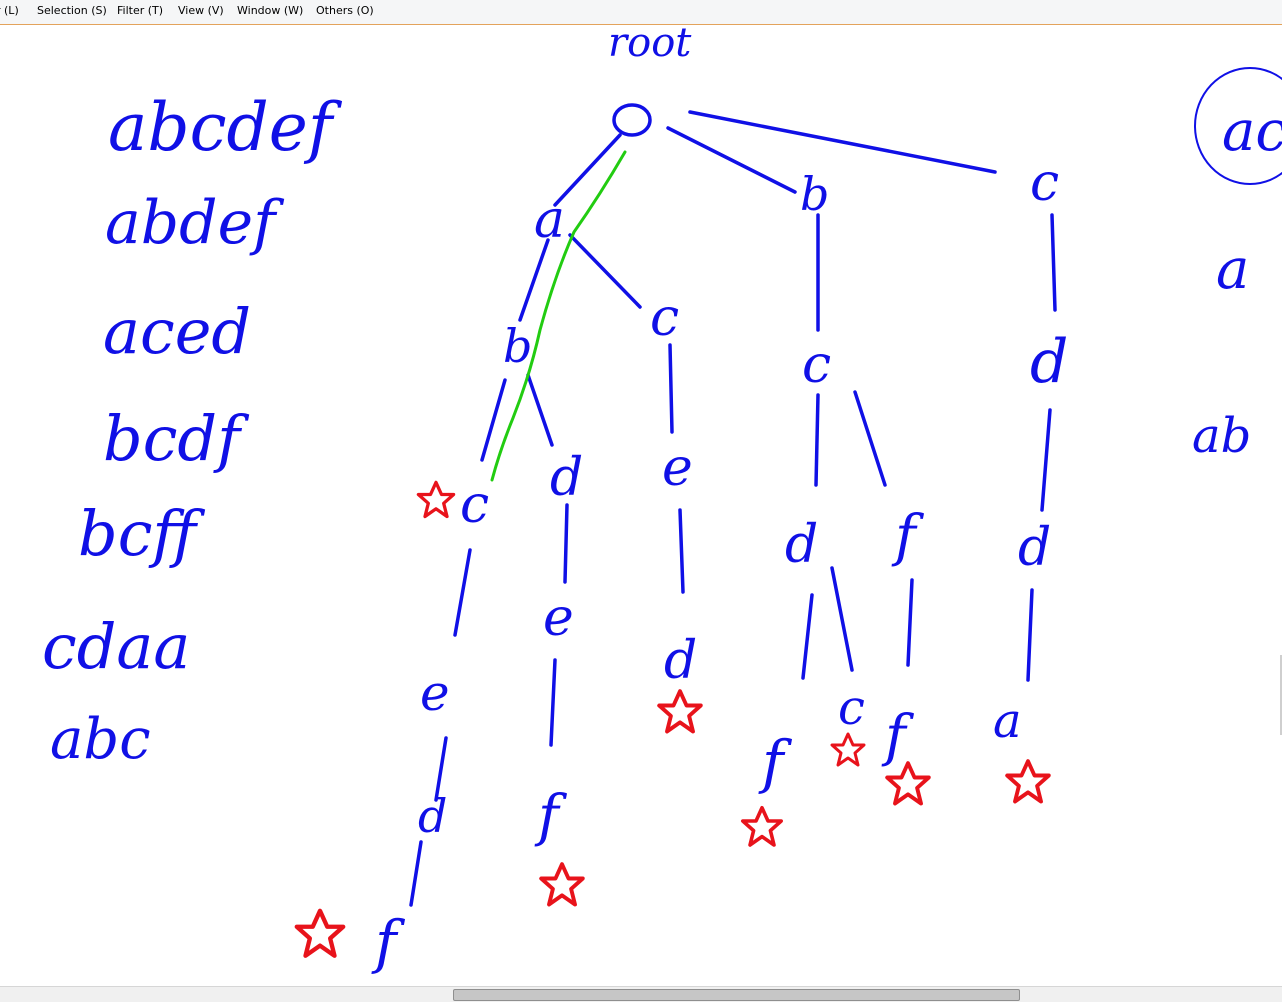  I want to click on menu-item-view: View (V), so click(201, 10).